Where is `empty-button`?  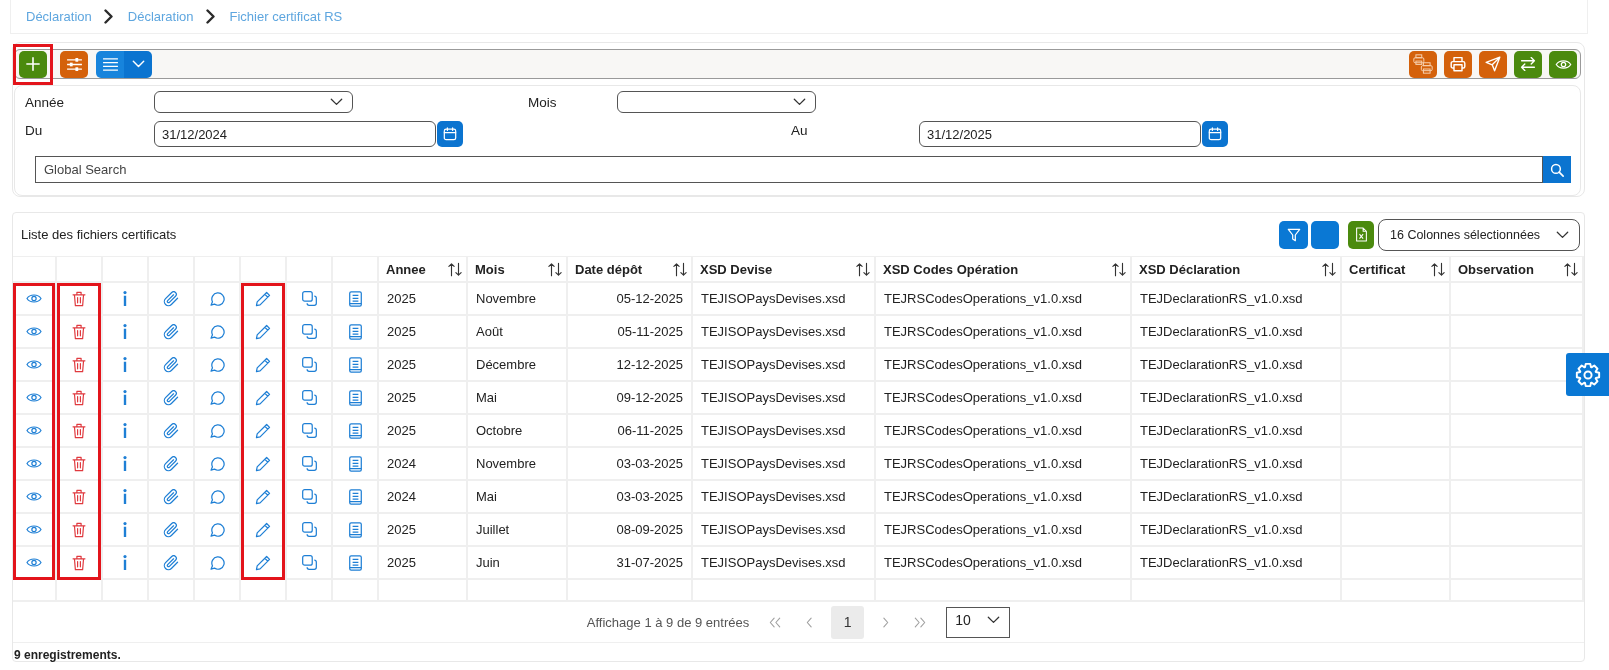 empty-button is located at coordinates (1325, 234).